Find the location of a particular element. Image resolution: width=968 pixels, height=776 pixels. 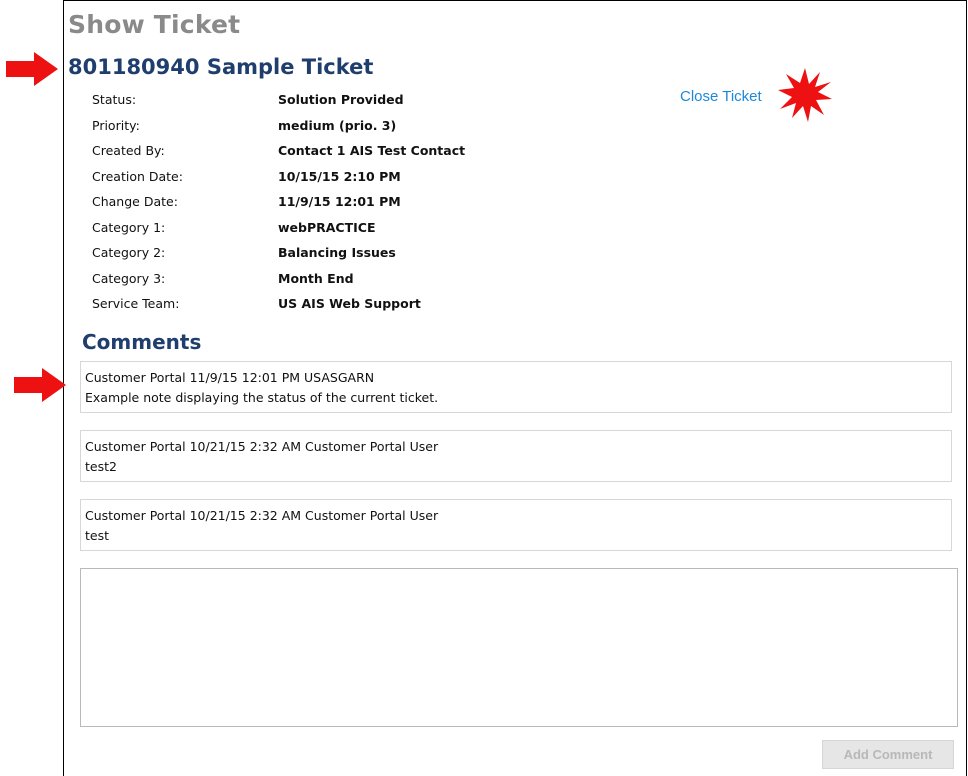

add-comment-button: Add Comment is located at coordinates (888, 754).